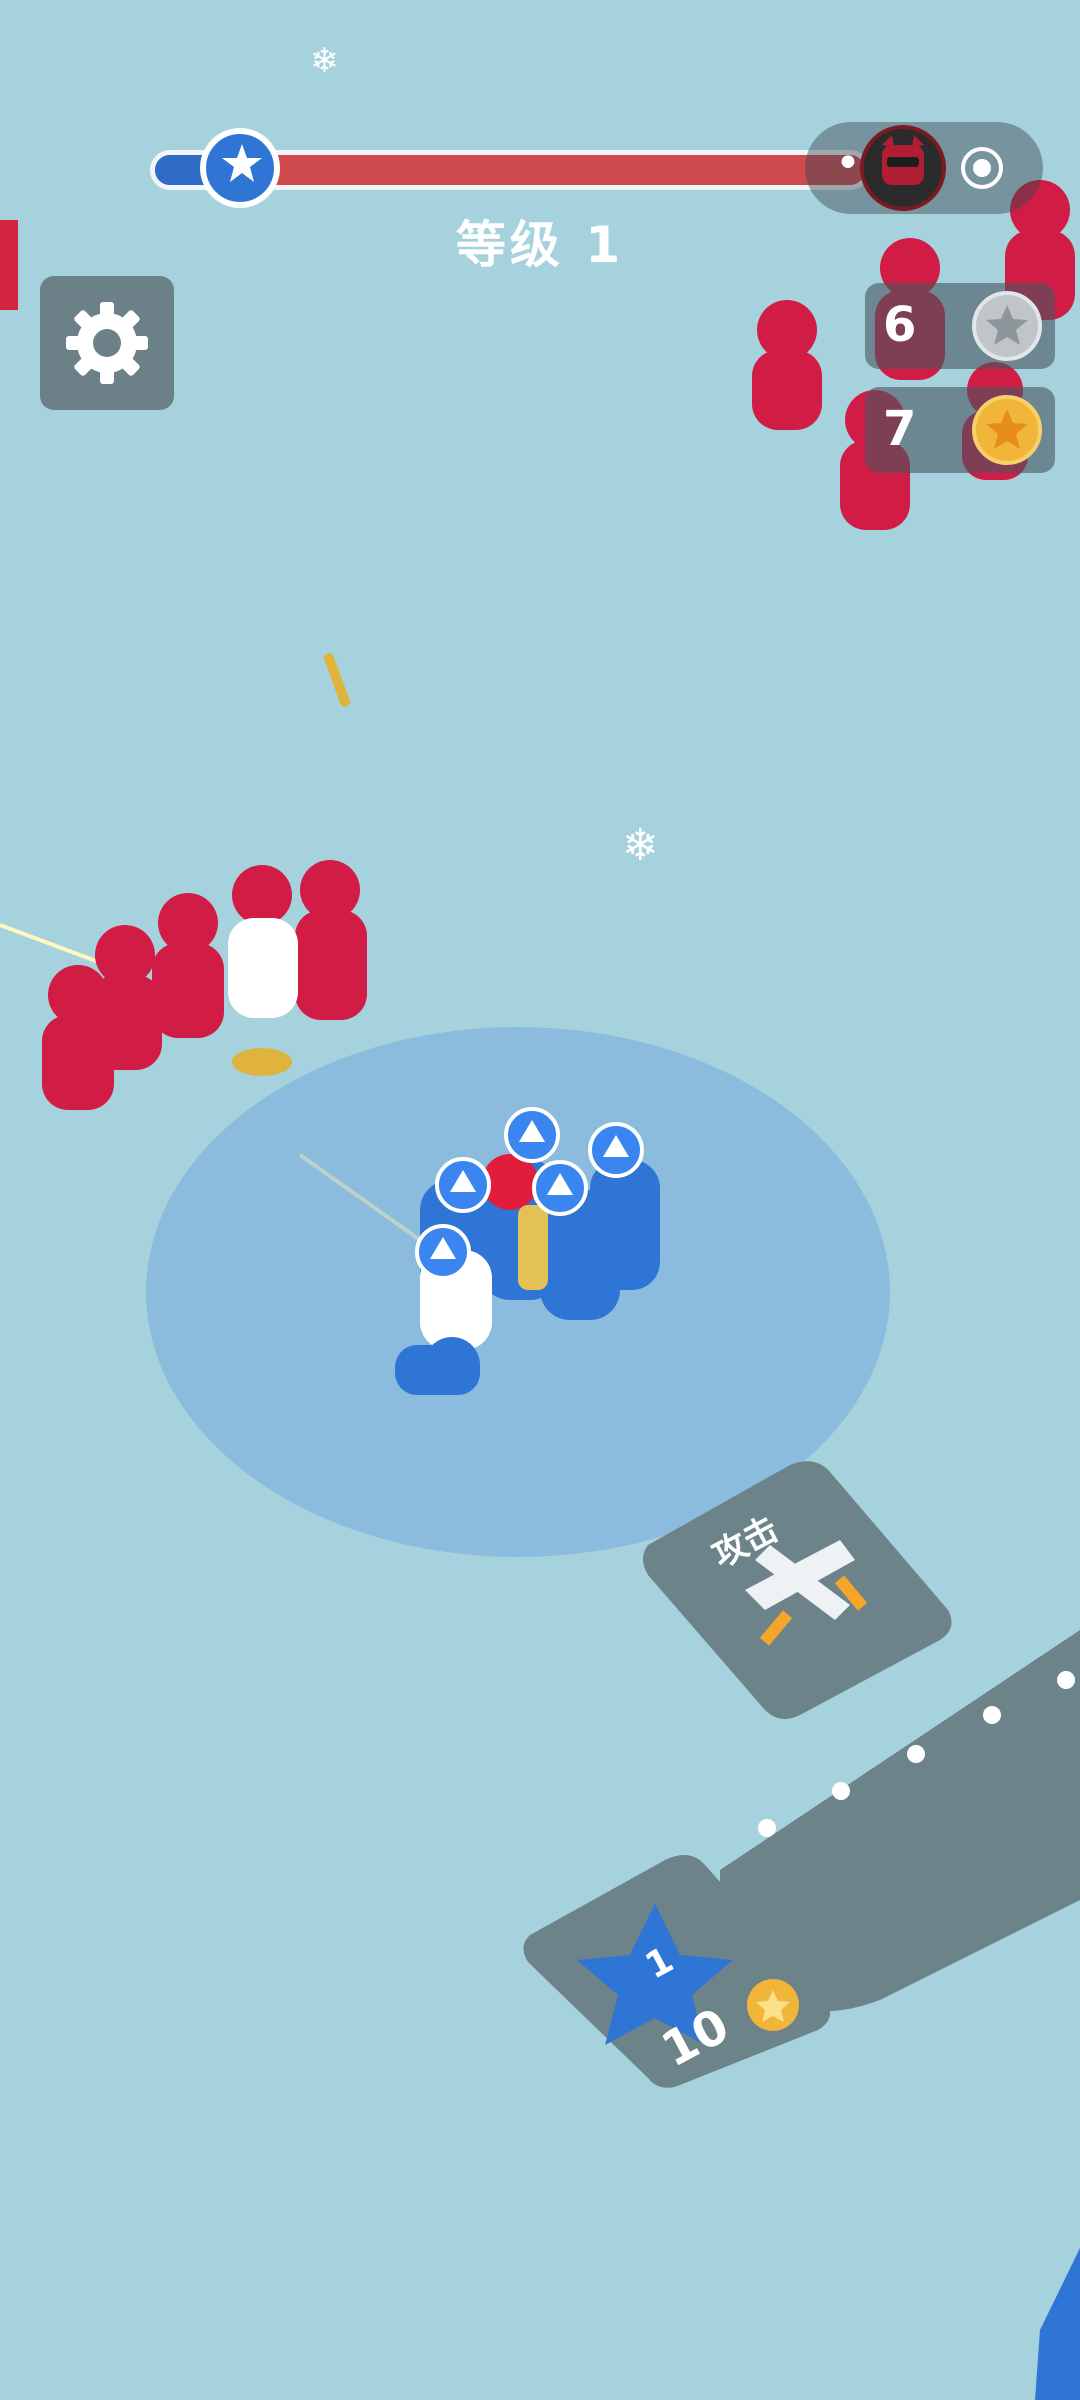 This screenshot has height=2400, width=1080. I want to click on settings-button, so click(107, 343).